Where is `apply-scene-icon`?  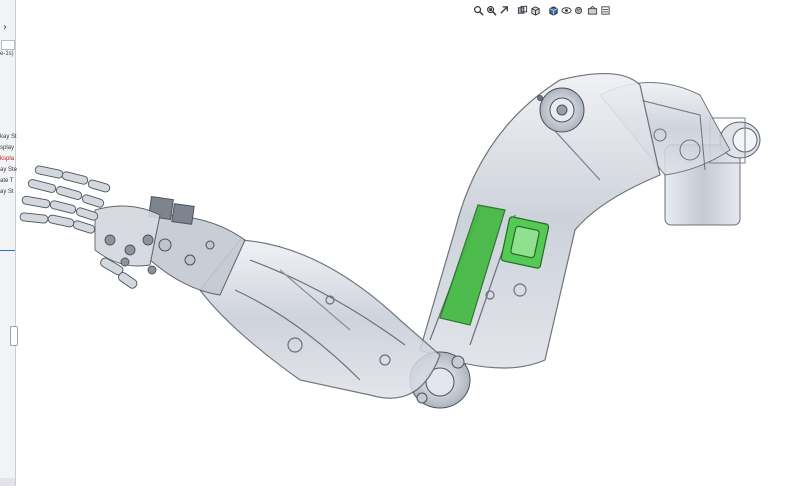
apply-scene-icon is located at coordinates (592, 10).